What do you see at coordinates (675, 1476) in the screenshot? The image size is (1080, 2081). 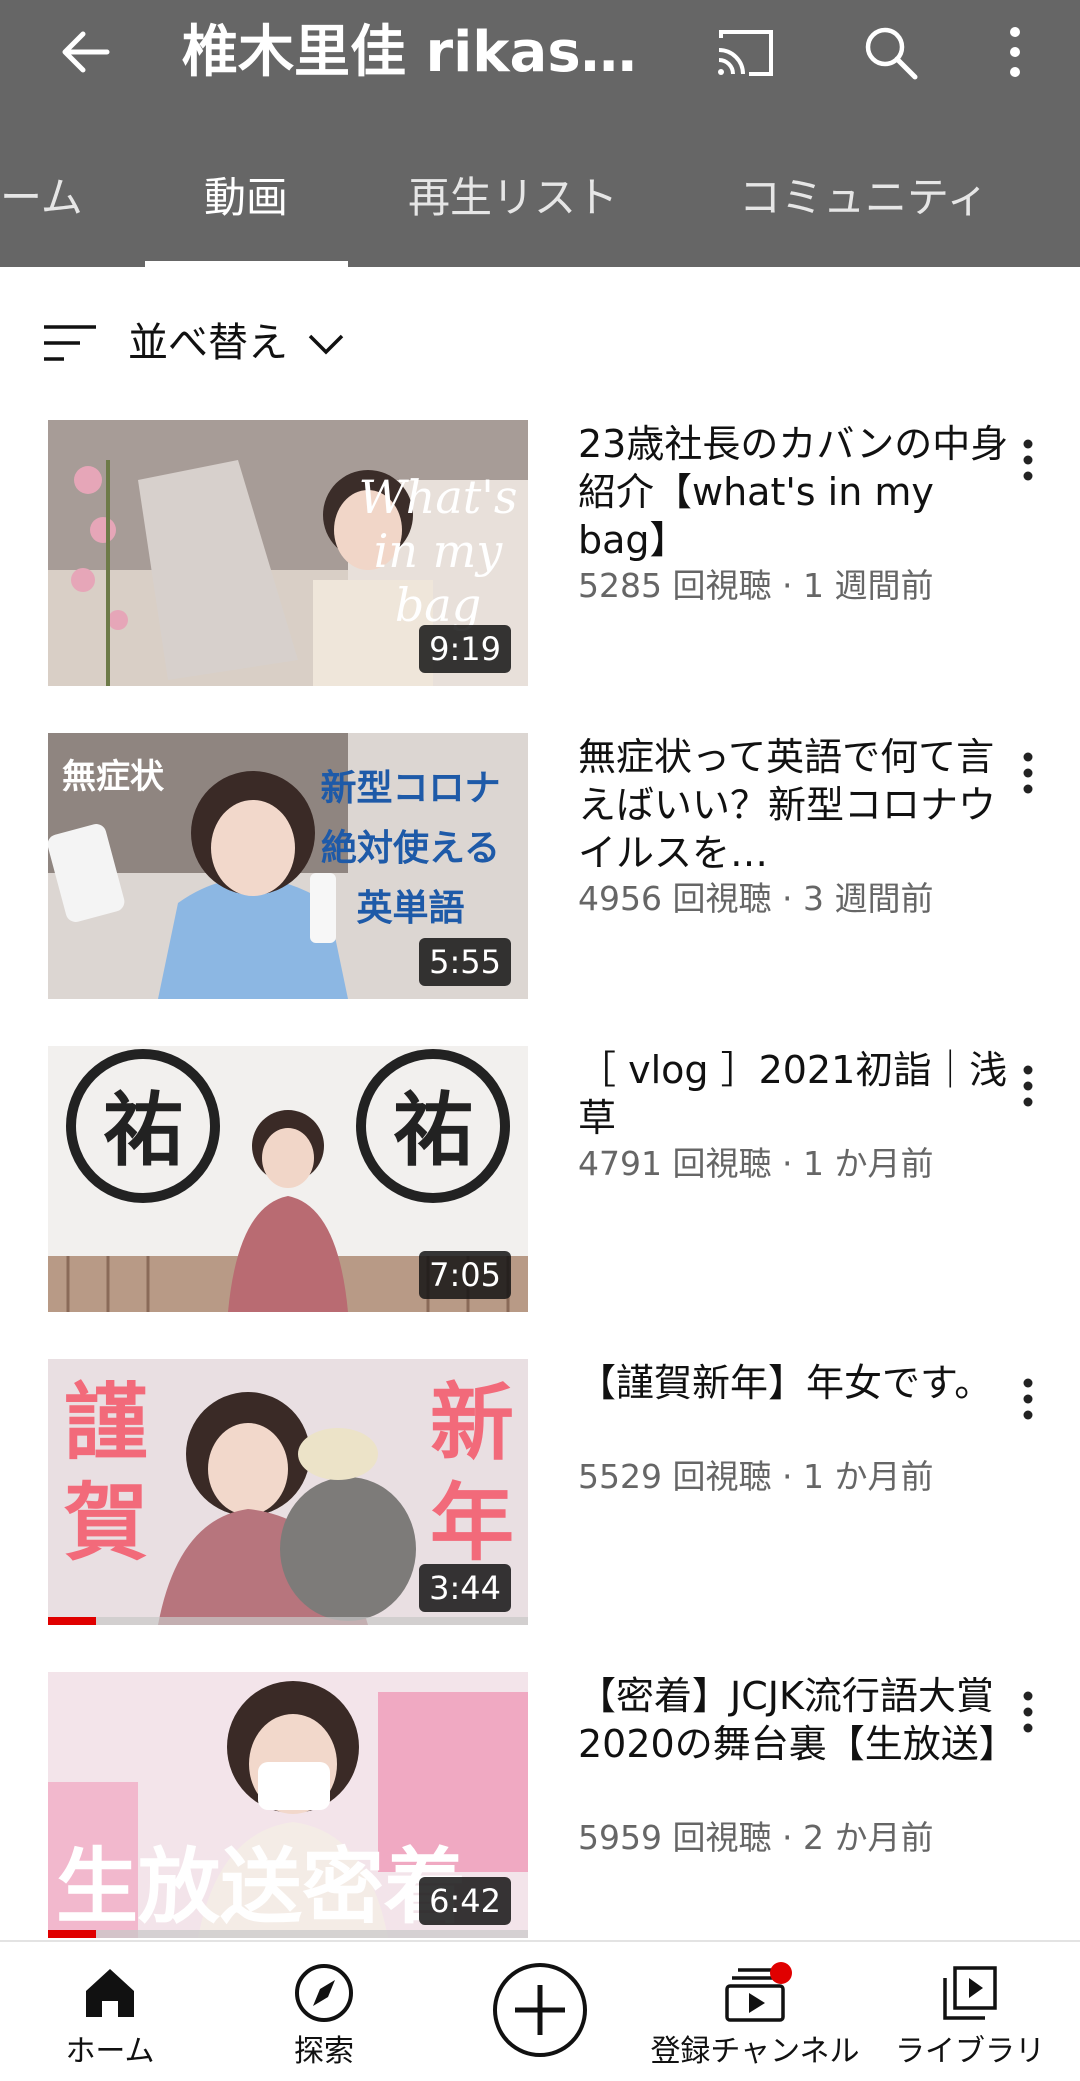 I see `view-count: 5529 回視聴` at bounding box center [675, 1476].